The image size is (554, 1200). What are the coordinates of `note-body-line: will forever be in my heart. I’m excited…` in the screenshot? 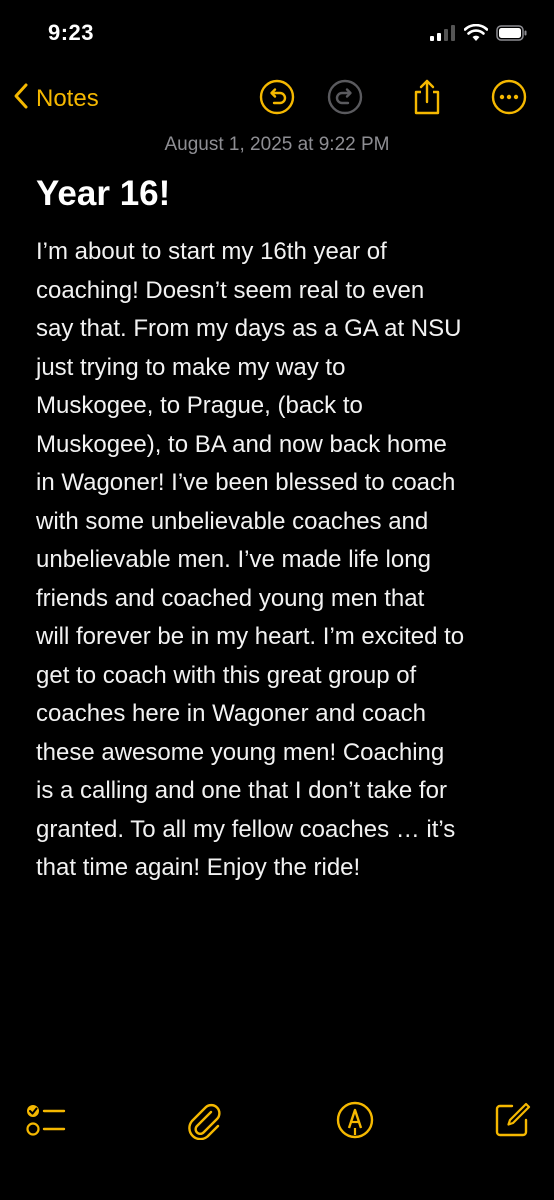 It's located at (250, 636).